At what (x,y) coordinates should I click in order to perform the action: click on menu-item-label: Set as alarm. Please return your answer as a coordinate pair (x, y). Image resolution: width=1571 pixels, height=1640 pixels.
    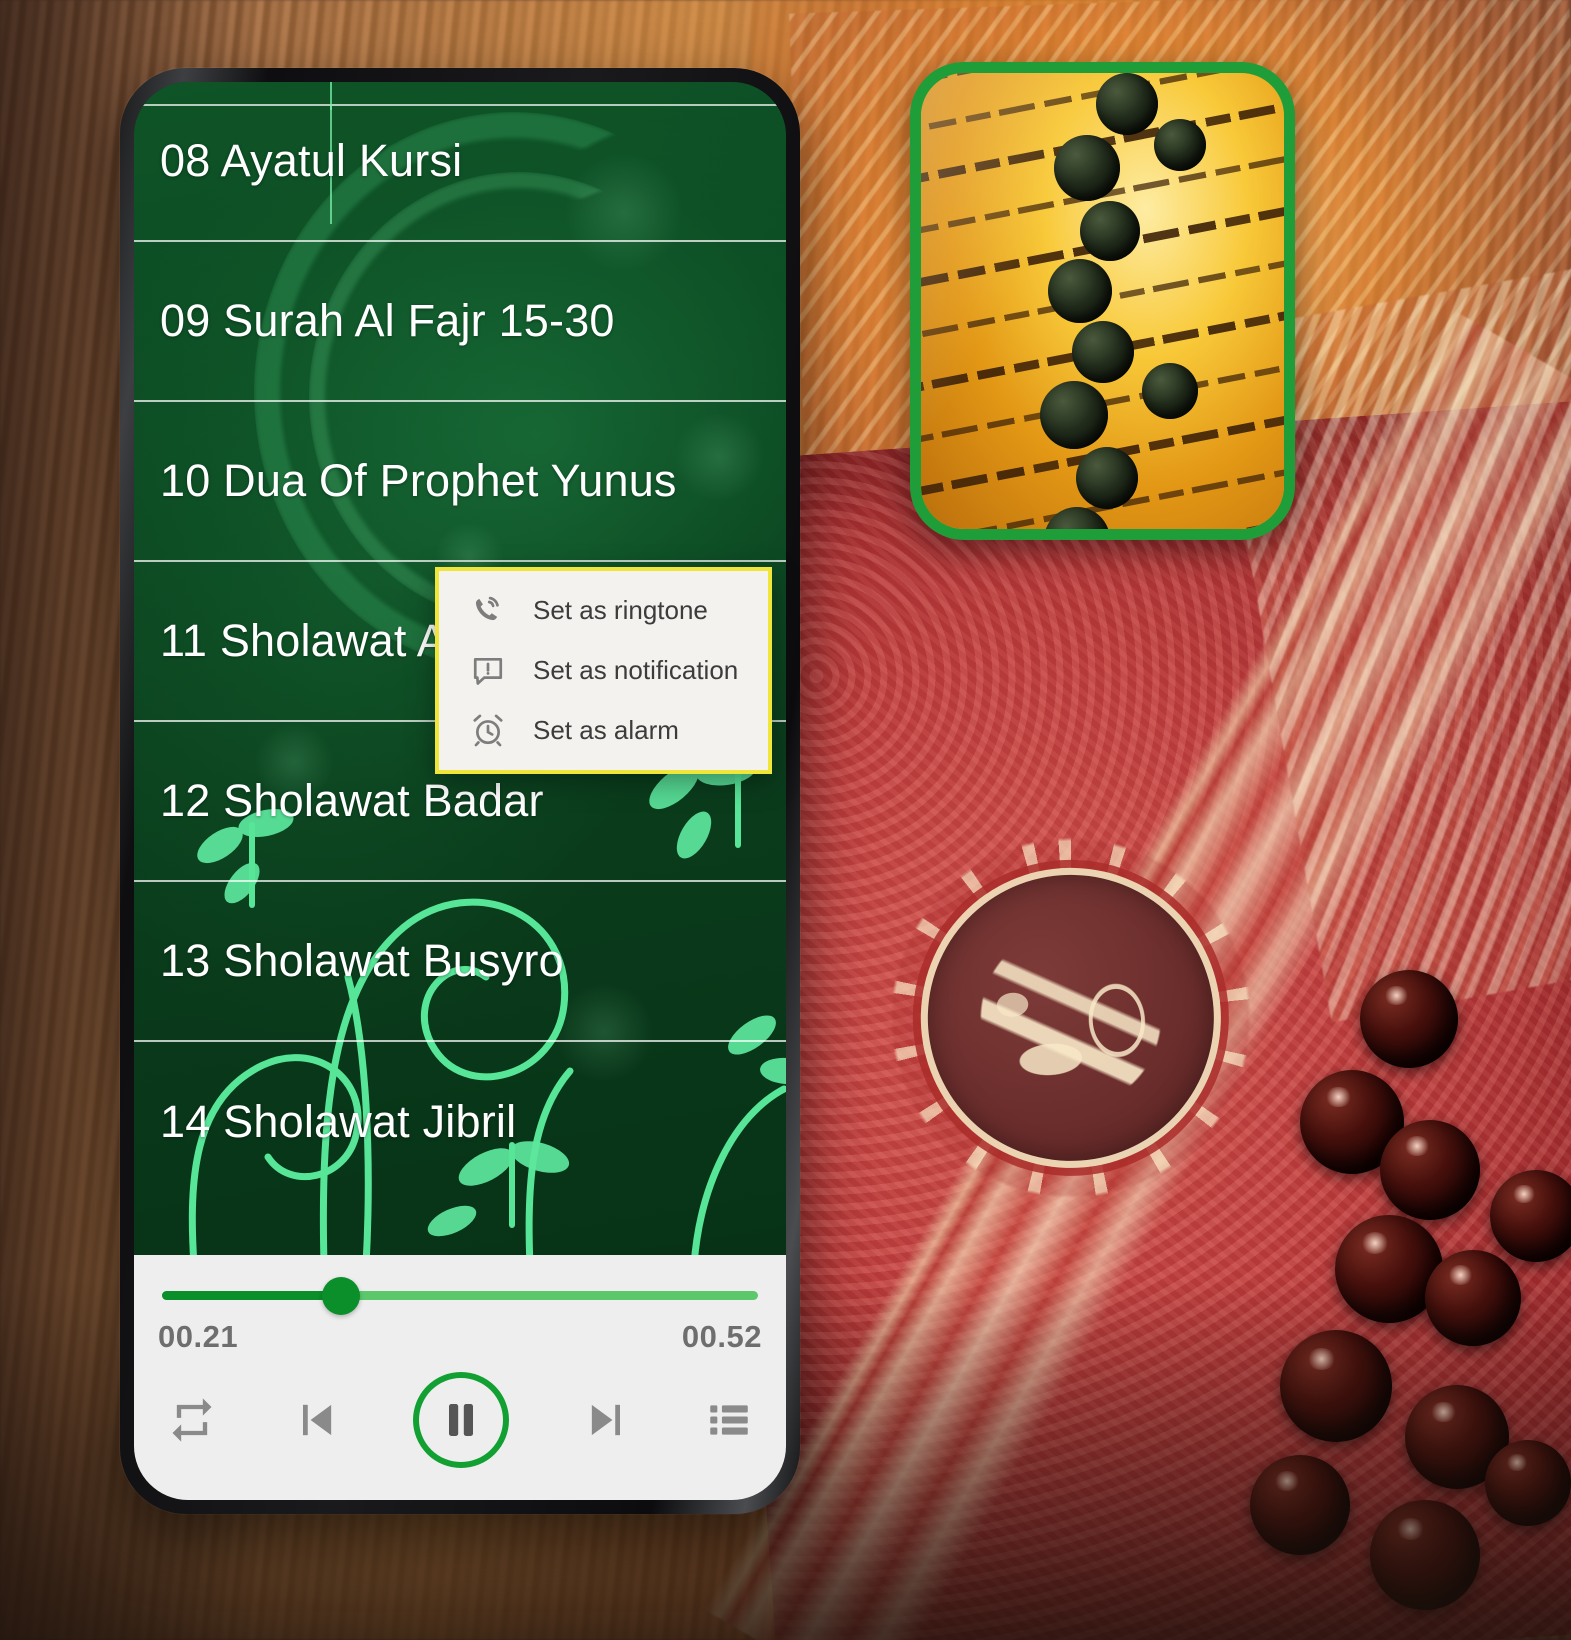
    Looking at the image, I should click on (606, 729).